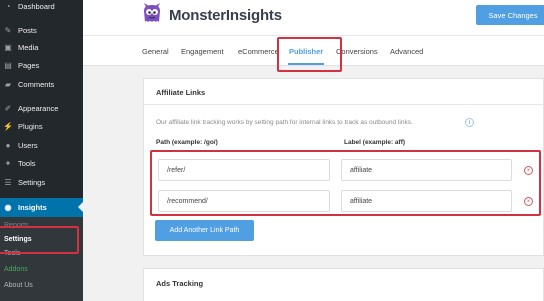 The width and height of the screenshot is (544, 301). Describe the element at coordinates (29, 65) in the screenshot. I see `menu-label: Pages` at that location.